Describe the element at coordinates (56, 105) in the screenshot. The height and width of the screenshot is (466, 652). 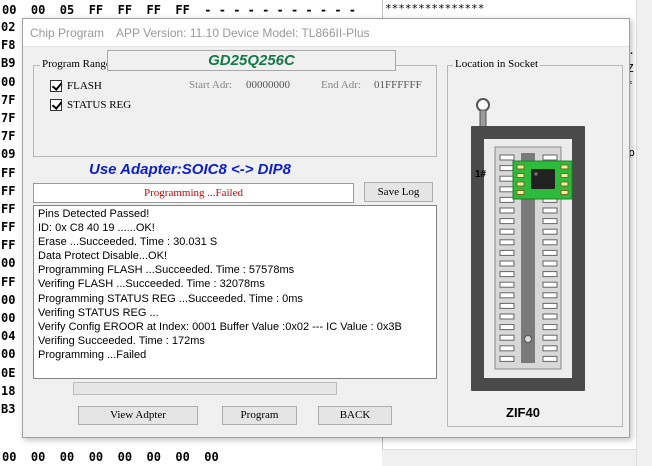
I see `status-reg-checkbox` at that location.